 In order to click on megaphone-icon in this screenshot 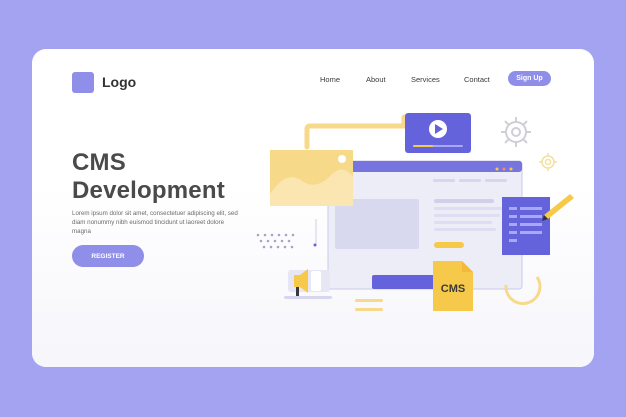, I will do `click(308, 284)`.